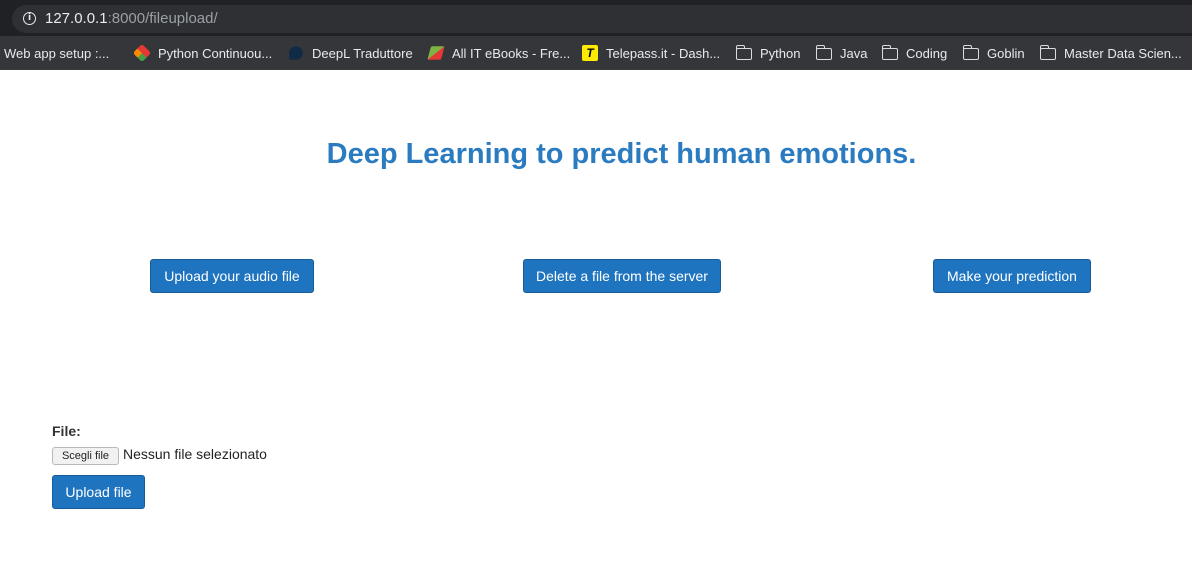 Image resolution: width=1192 pixels, height=567 pixels. I want to click on bookmark-label: Python, so click(780, 53).